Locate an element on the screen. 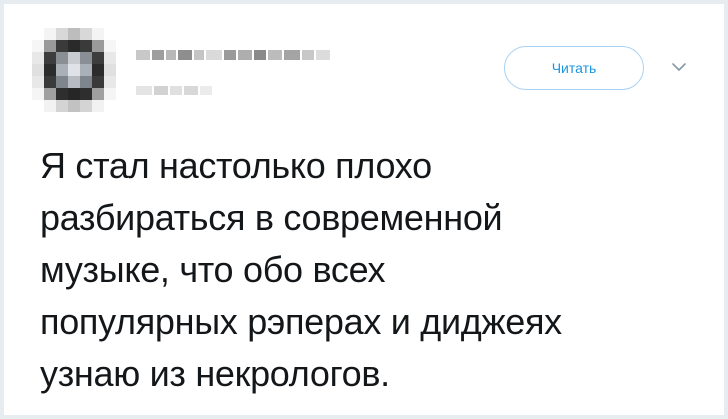 This screenshot has height=419, width=728. follow-button: Читать is located at coordinates (574, 68).